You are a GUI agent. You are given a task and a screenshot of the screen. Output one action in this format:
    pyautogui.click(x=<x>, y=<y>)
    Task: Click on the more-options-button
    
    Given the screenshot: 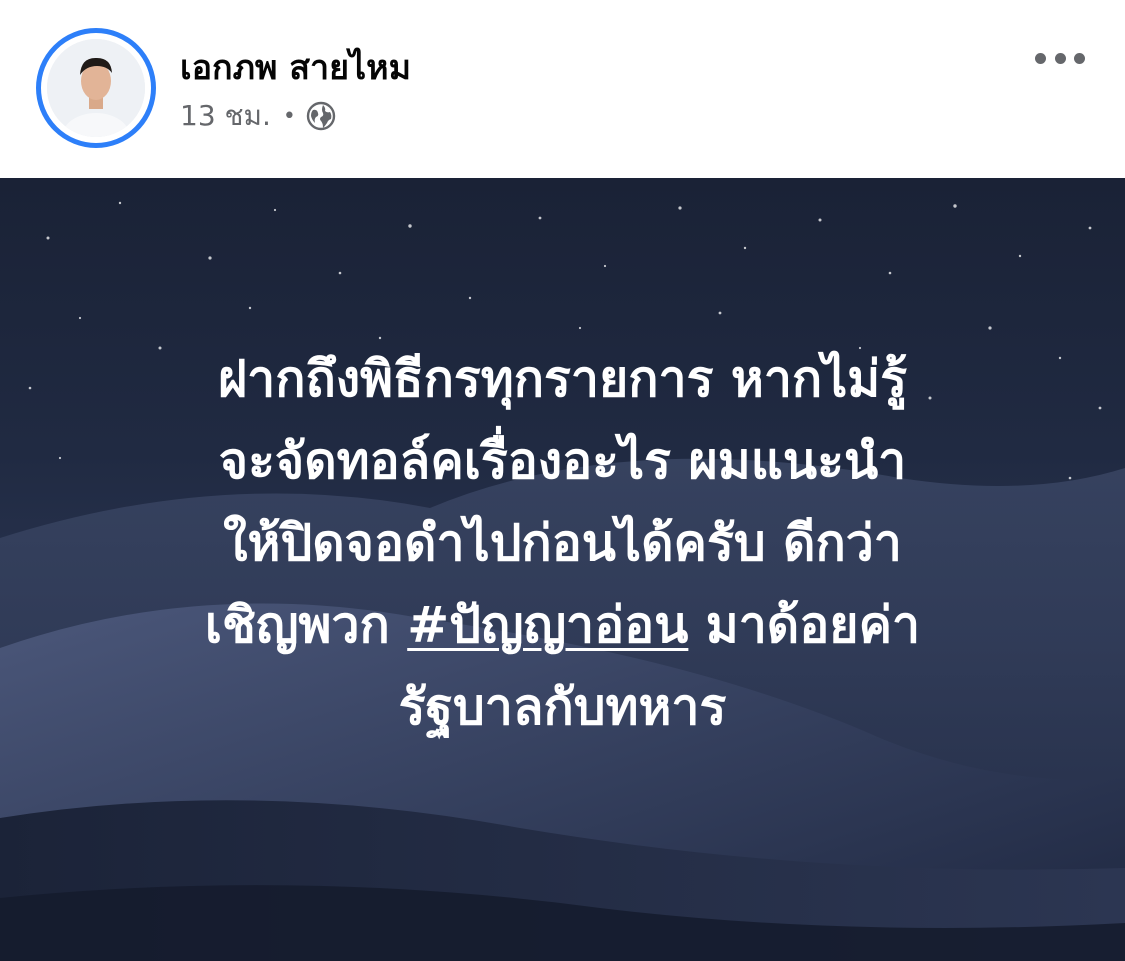 What is the action you would take?
    pyautogui.click(x=1060, y=58)
    